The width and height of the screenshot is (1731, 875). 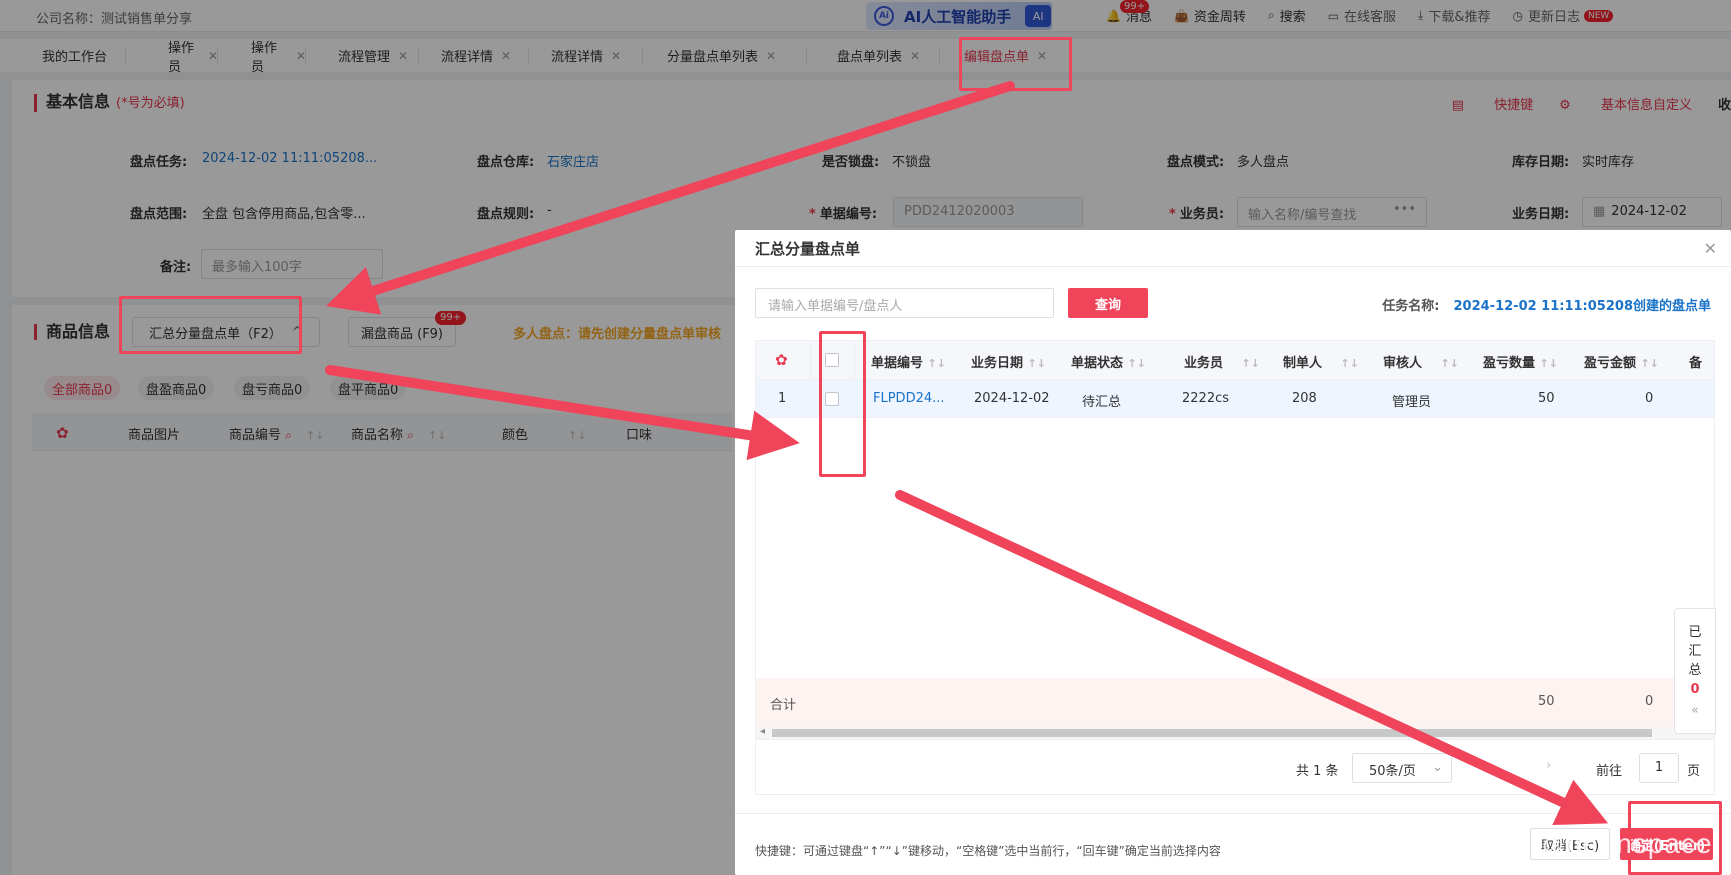 I want to click on prev-page-icon: ‹, so click(x=1478, y=765).